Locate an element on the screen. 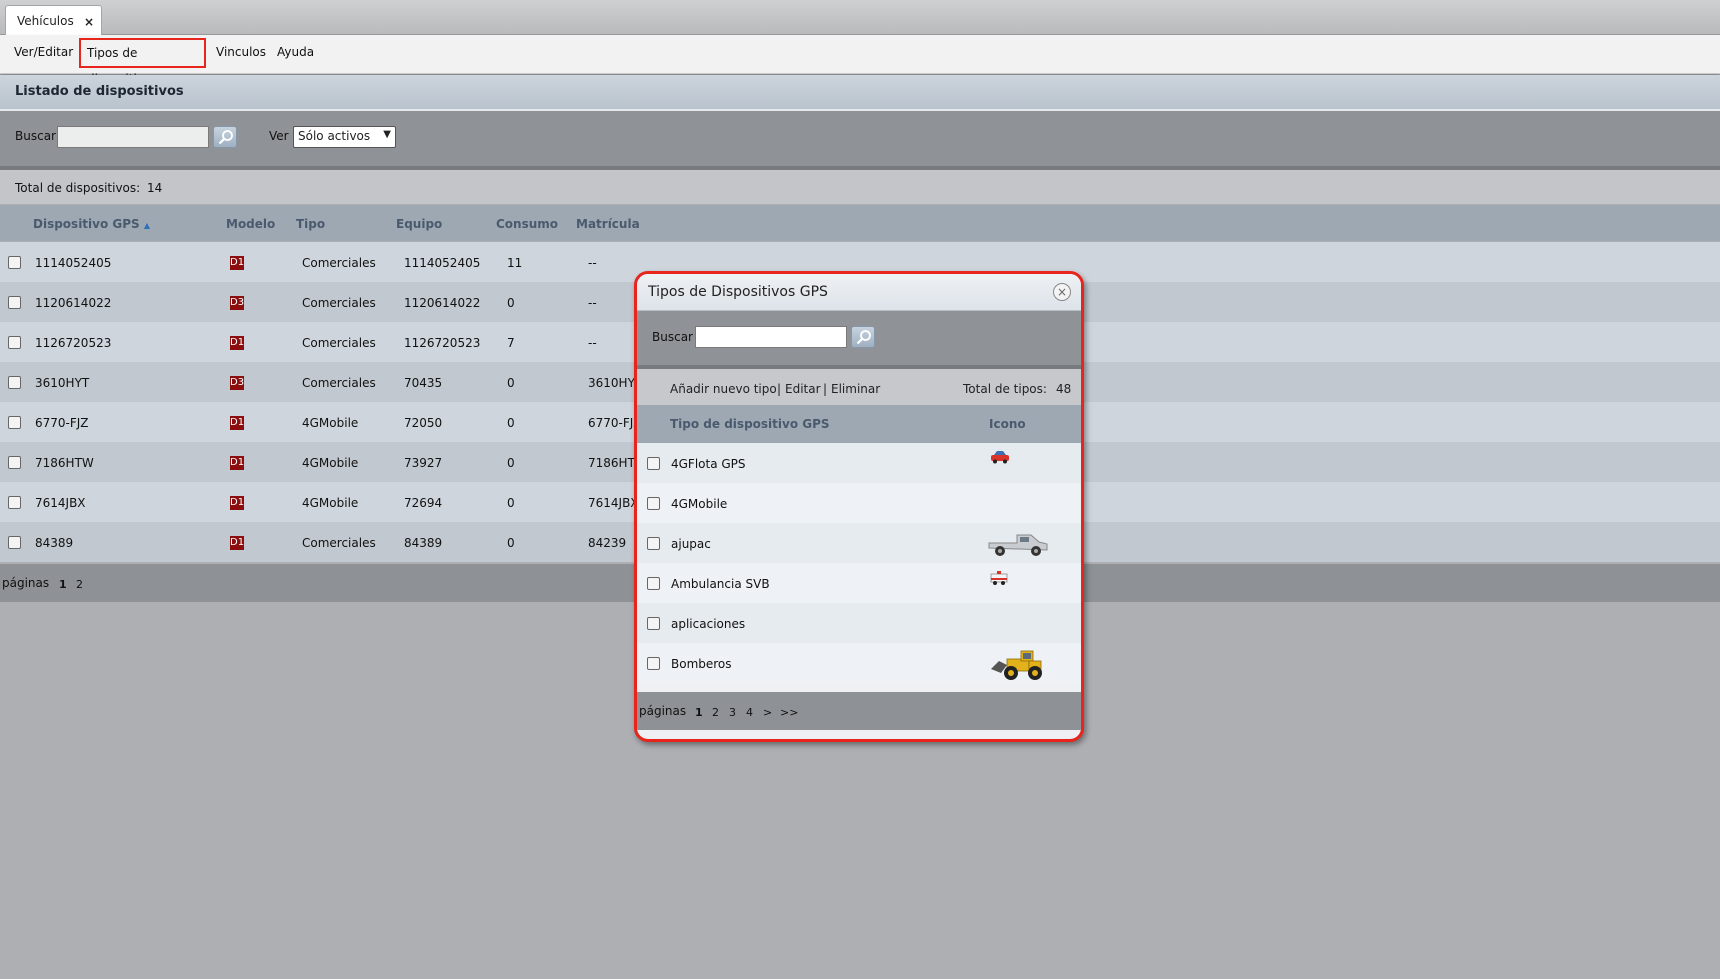 The height and width of the screenshot is (979, 1720). col-dispositivo-gps: Dispositivo GPS ▲ is located at coordinates (91, 224).